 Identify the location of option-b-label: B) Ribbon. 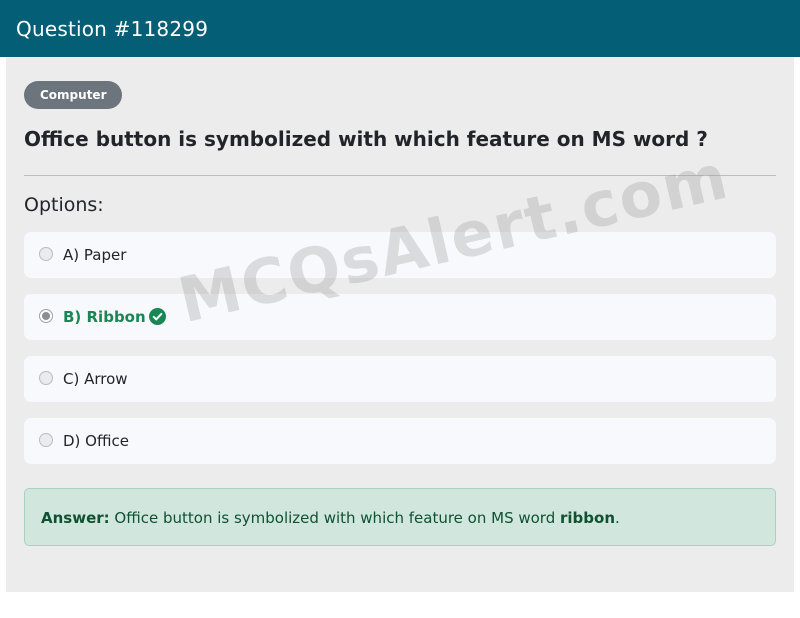
(104, 317).